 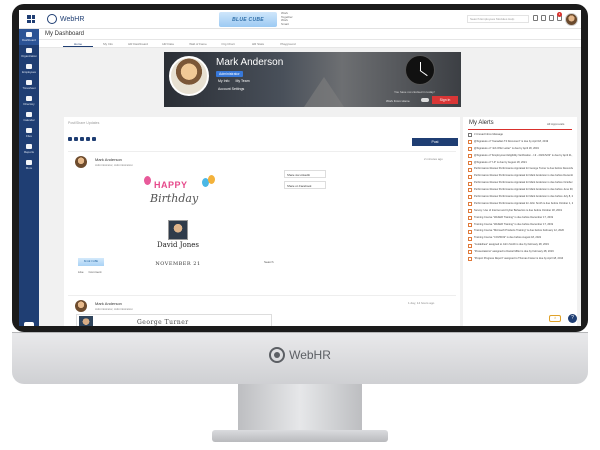 I want to click on tab-hr-stats: HR Stats, so click(x=258, y=43).